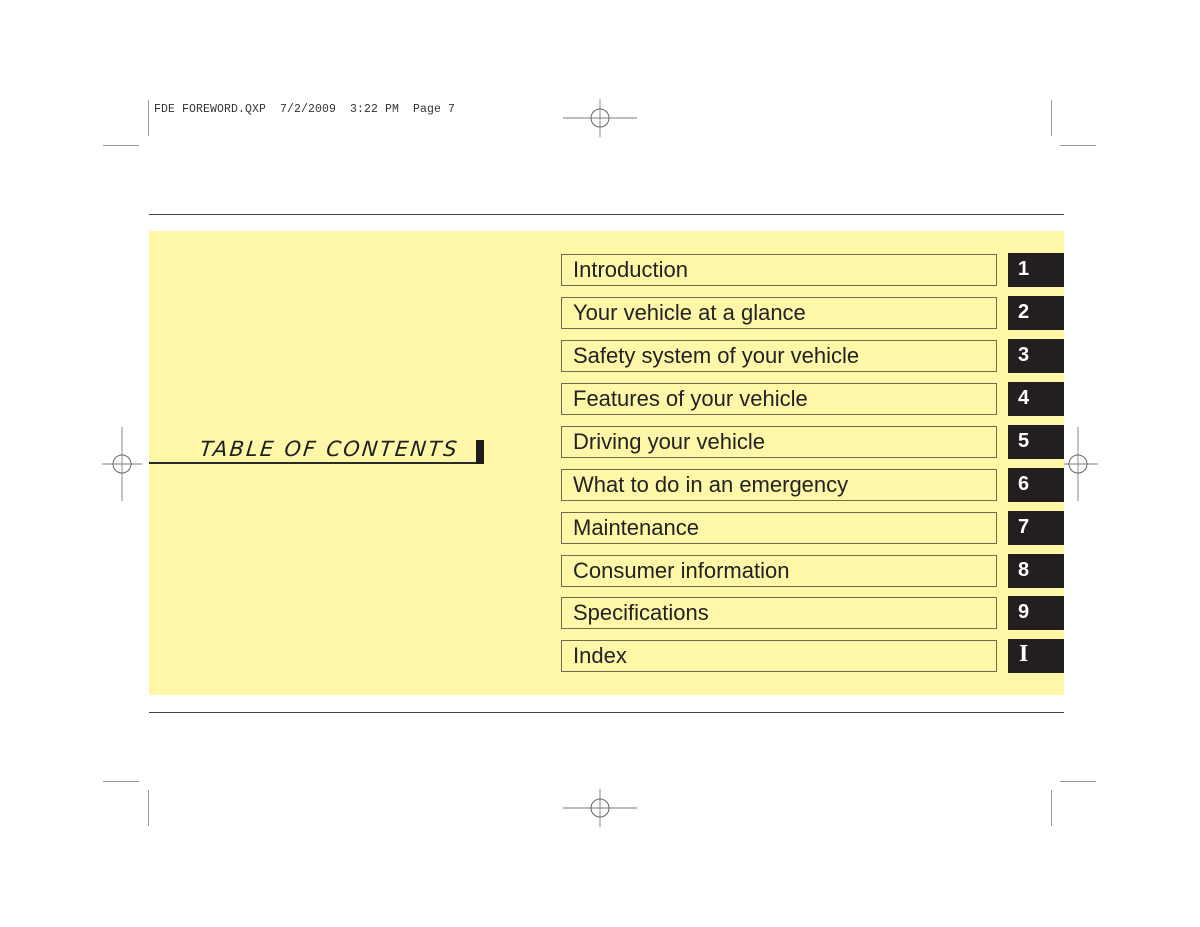 This screenshot has height=927, width=1200. What do you see at coordinates (316, 463) in the screenshot?
I see `title-underline` at bounding box center [316, 463].